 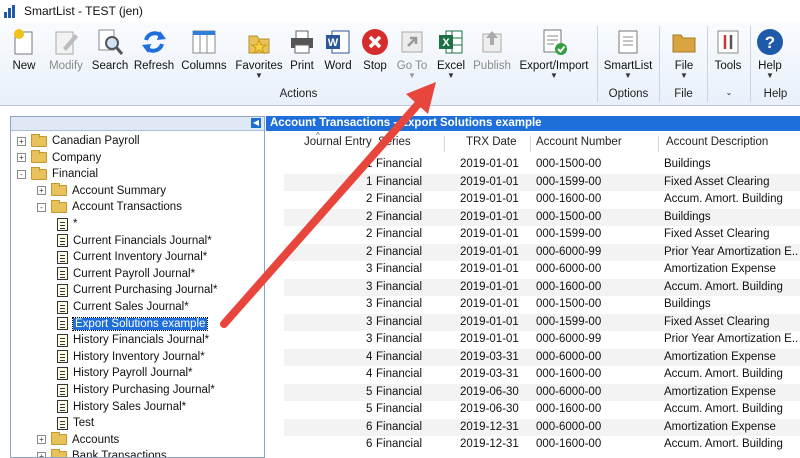 What do you see at coordinates (78, 141) in the screenshot?
I see `tree-folder-item: + Canadian Payroll` at bounding box center [78, 141].